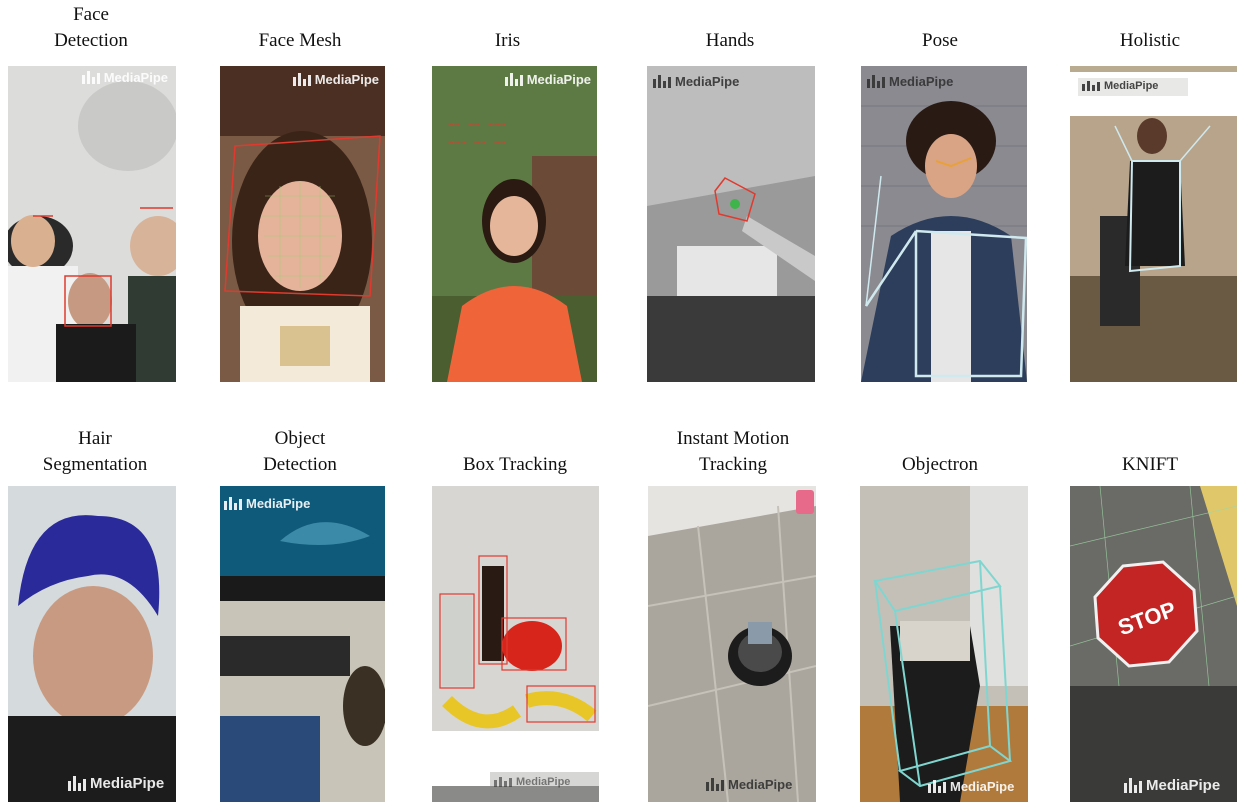  Describe the element at coordinates (944, 644) in the screenshot. I see `image-objectron: MediaPipe` at that location.